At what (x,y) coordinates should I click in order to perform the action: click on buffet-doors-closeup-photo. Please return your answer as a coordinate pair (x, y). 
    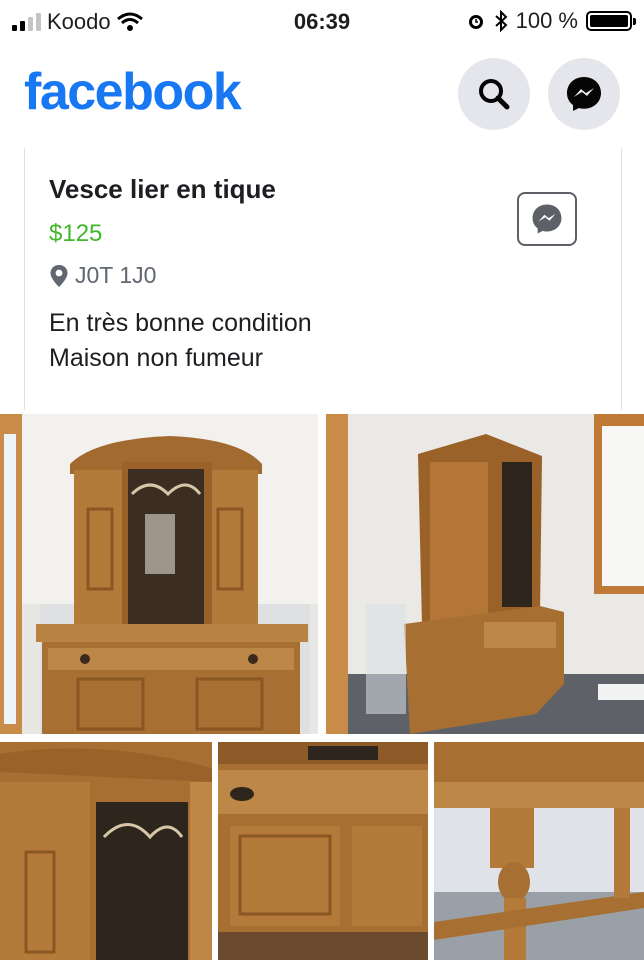
    Looking at the image, I should click on (323, 851).